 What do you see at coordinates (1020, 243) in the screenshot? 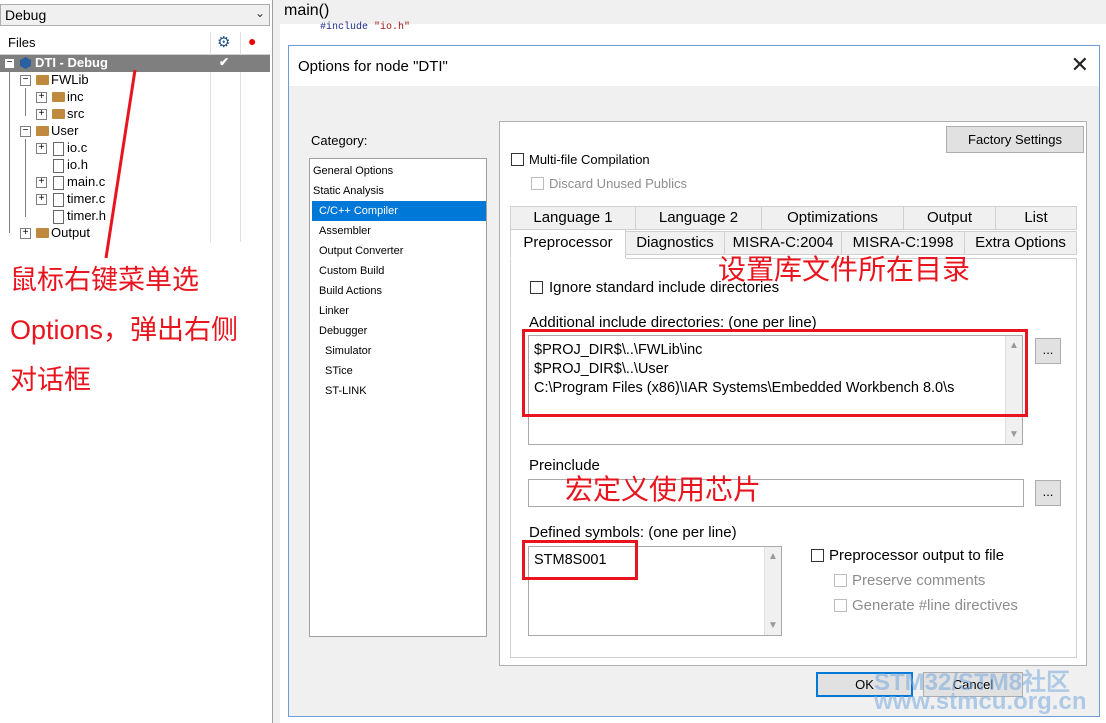
I see `tab-extra-options: Extra Options` at bounding box center [1020, 243].